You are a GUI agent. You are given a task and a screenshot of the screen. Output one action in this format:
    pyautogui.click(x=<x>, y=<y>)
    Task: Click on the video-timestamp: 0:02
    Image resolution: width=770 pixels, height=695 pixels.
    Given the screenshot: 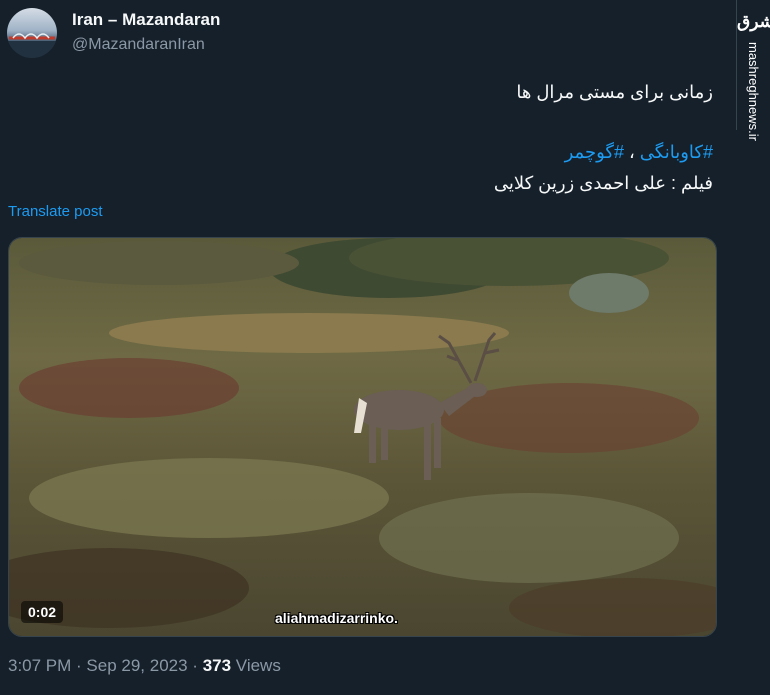 What is the action you would take?
    pyautogui.click(x=42, y=612)
    